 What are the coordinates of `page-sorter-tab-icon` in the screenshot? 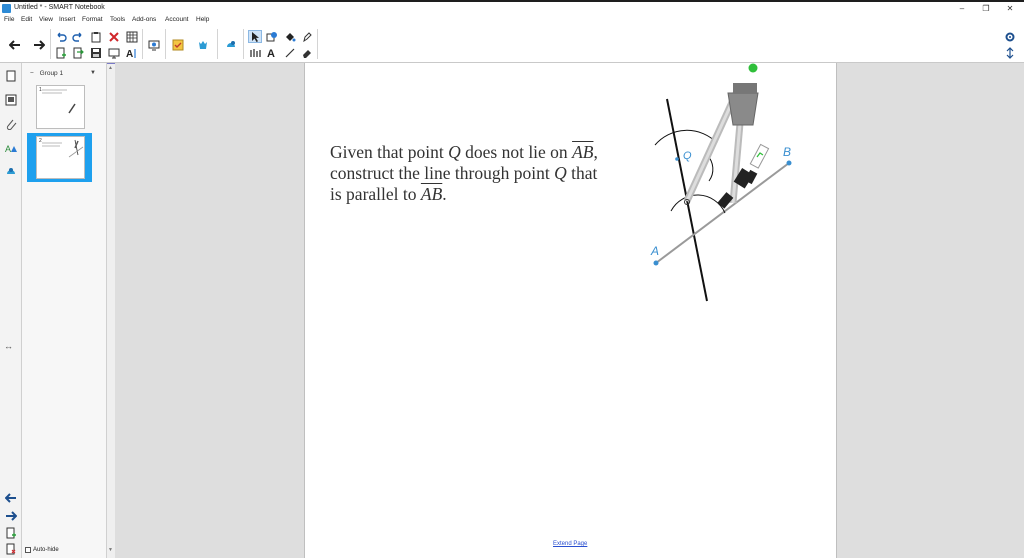 It's located at (11, 76).